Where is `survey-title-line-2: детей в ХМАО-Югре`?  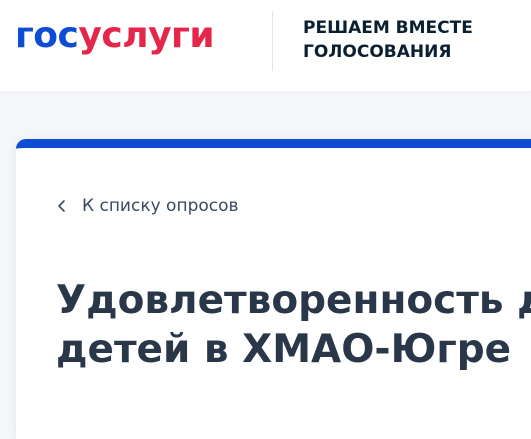
survey-title-line-2: детей в ХМАО-Югре is located at coordinates (284, 349).